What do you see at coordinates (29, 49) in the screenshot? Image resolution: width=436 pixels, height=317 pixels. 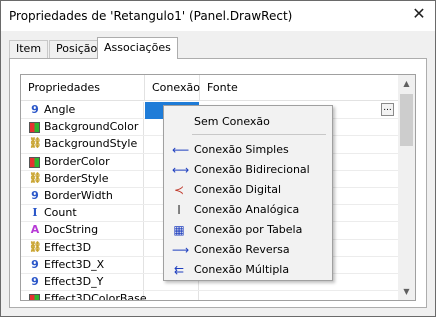 I see `tab-item: Item` at bounding box center [29, 49].